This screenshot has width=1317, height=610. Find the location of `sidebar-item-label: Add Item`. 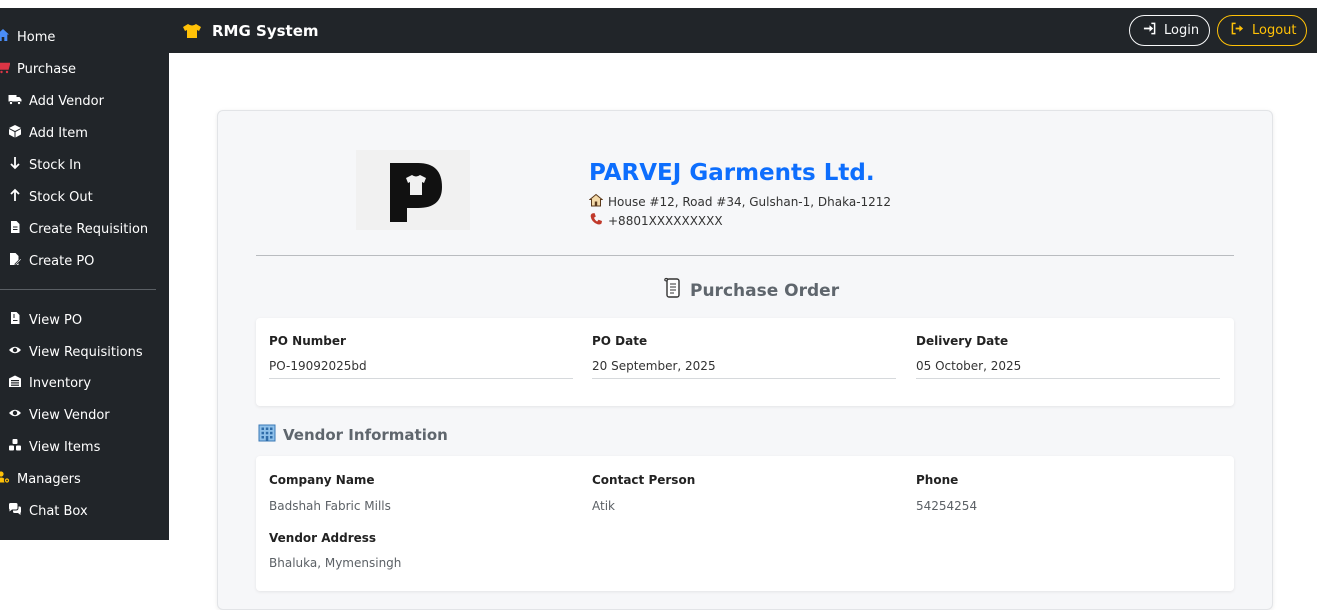

sidebar-item-label: Add Item is located at coordinates (58, 133).